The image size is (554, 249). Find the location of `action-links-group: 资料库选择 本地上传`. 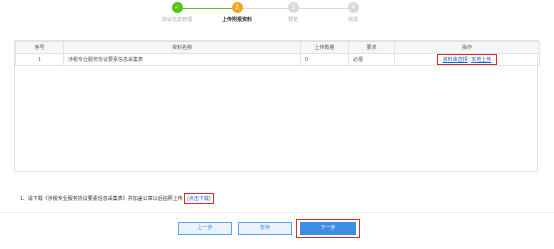

action-links-group: 资料库选择 本地上传 is located at coordinates (467, 59).